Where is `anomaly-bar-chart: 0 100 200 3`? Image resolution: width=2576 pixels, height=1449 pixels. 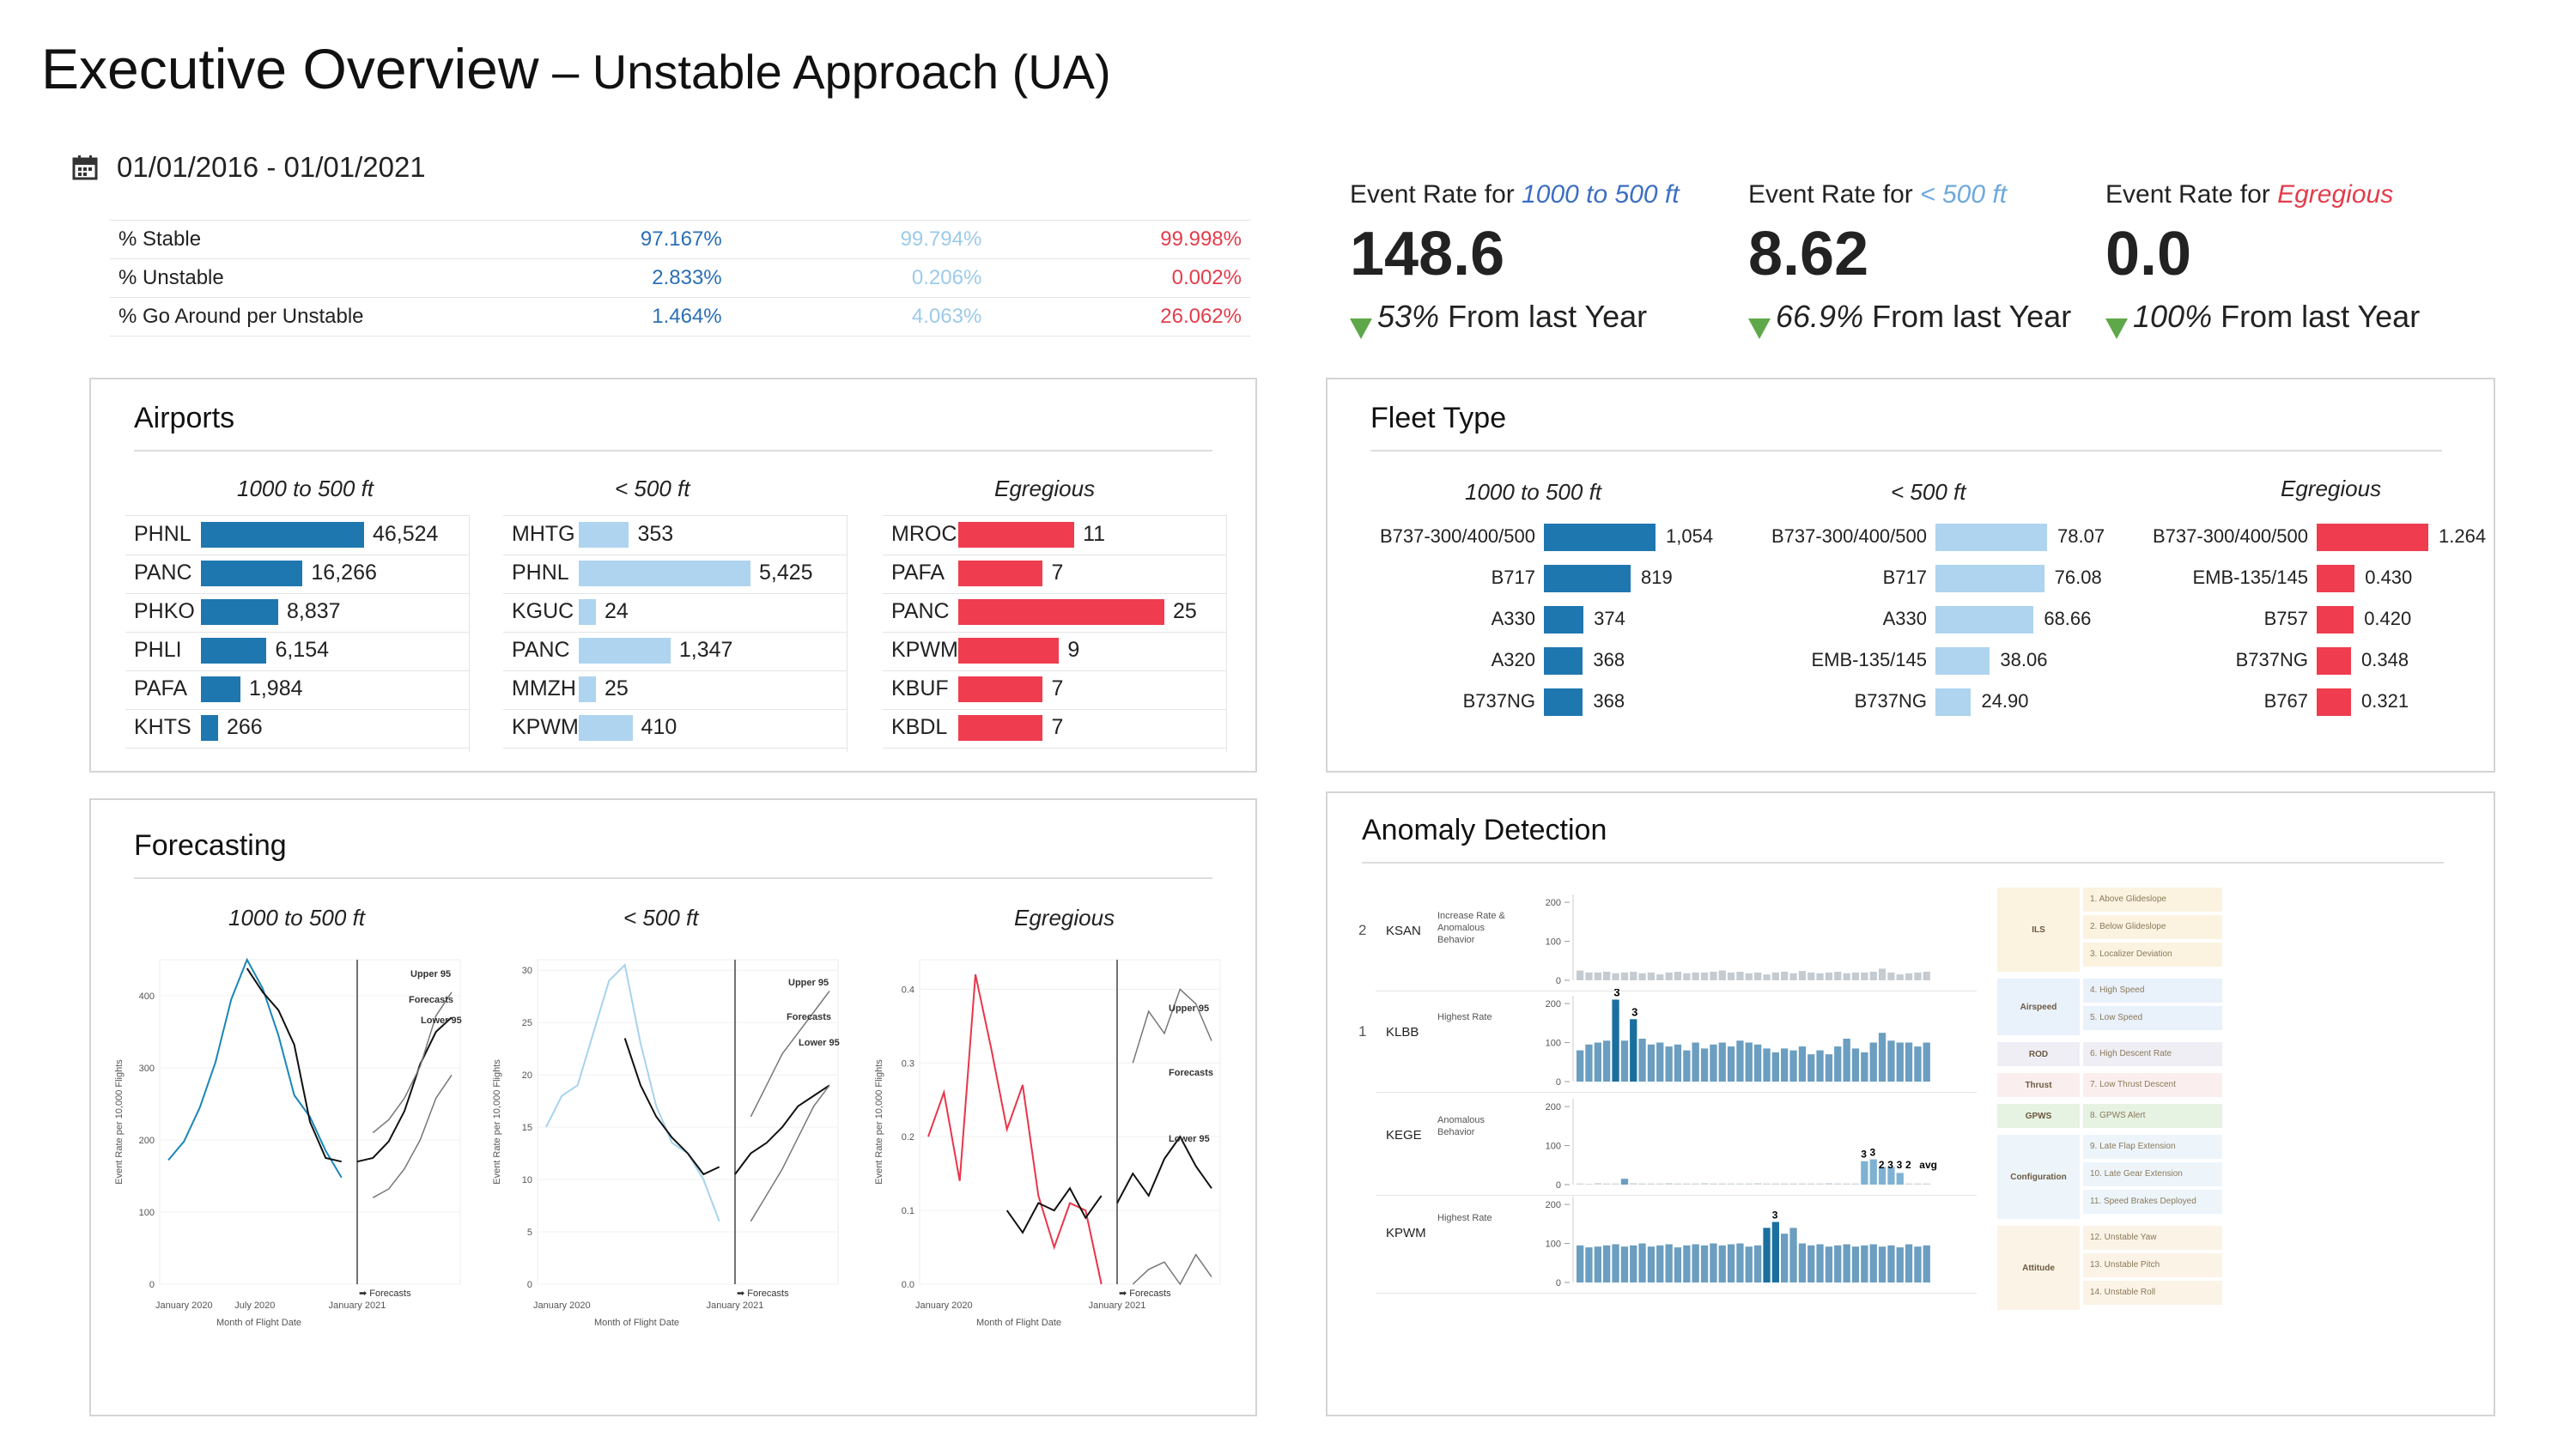
anomaly-bar-chart: 0 100 200 3 is located at coordinates (1740, 1240).